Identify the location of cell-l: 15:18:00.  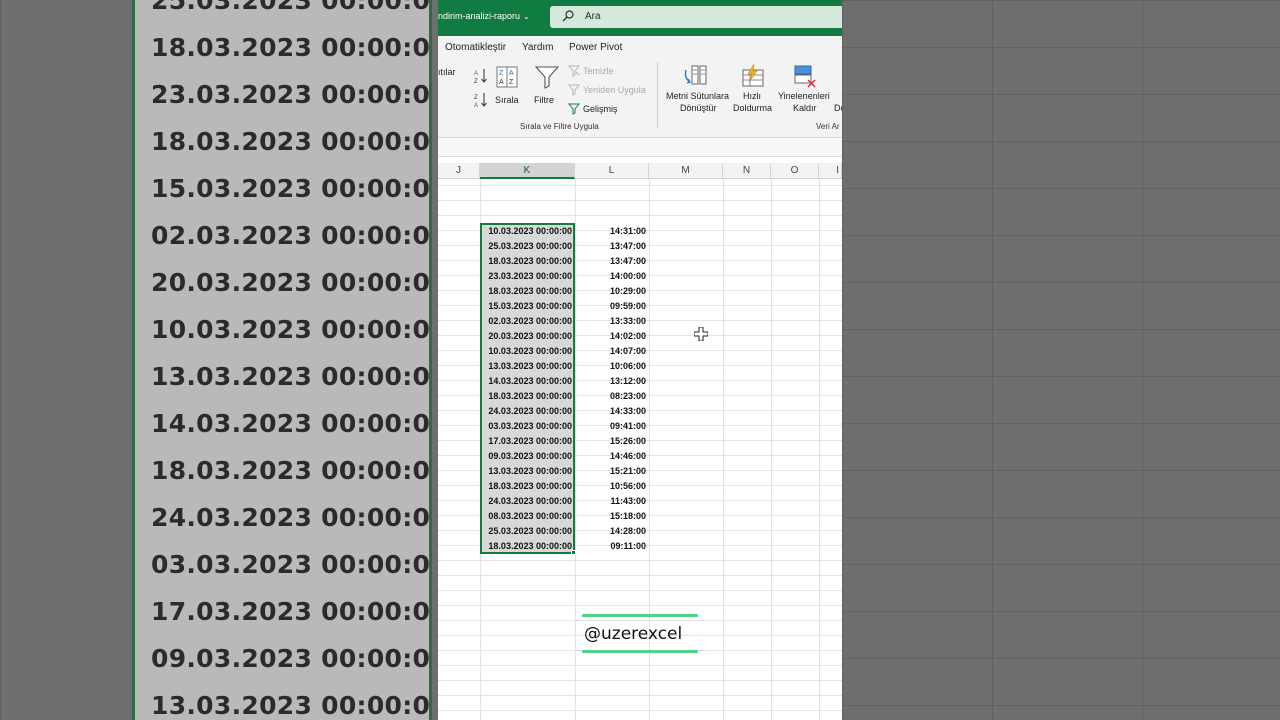
(612, 516).